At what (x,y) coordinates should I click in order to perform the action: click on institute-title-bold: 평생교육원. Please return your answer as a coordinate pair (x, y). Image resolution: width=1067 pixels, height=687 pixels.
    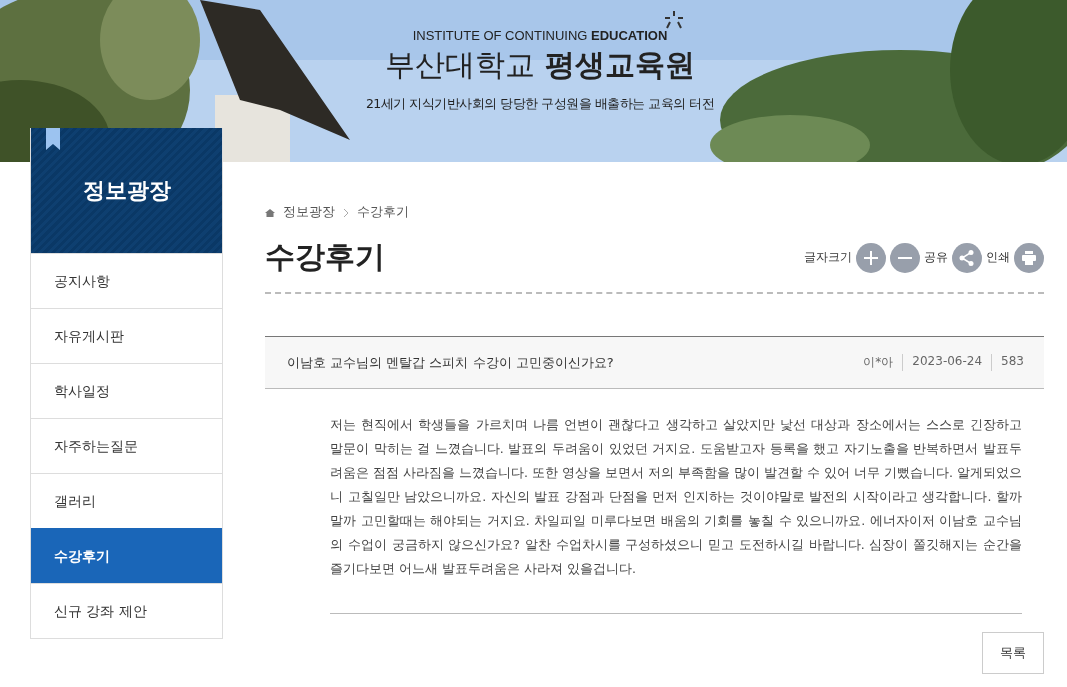
    Looking at the image, I should click on (620, 65).